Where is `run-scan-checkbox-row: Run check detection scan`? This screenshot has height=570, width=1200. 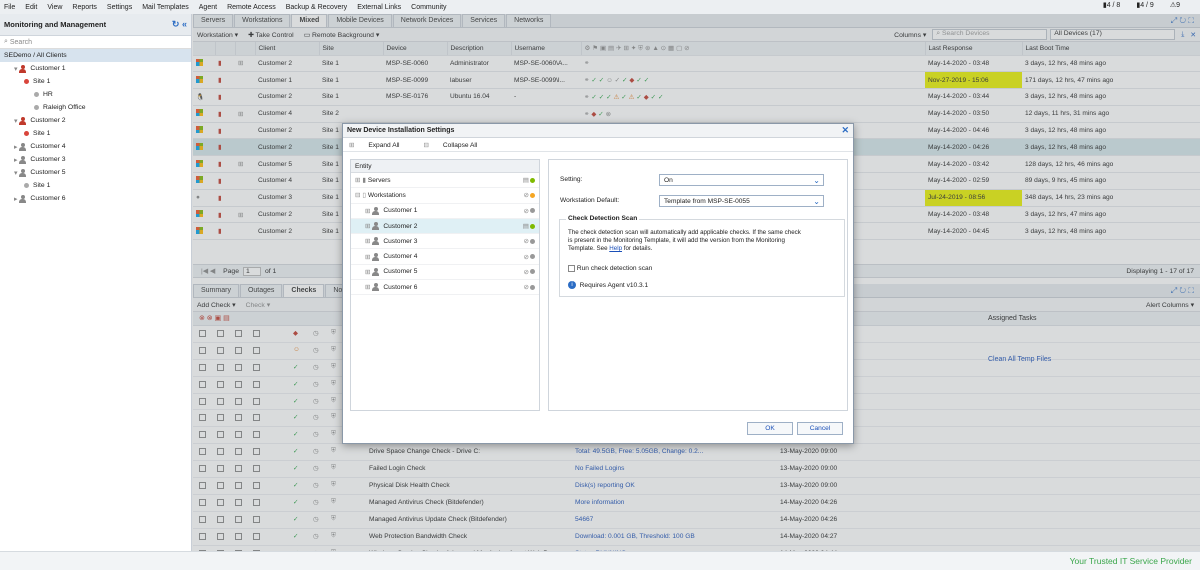 run-scan-checkbox-row: Run check detection scan is located at coordinates (610, 268).